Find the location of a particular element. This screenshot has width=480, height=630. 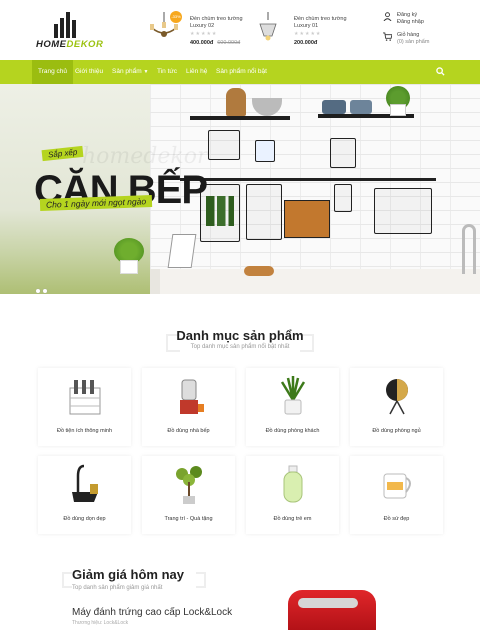

category-card-smart: Đồ tiện ích thông minh is located at coordinates (84, 407).